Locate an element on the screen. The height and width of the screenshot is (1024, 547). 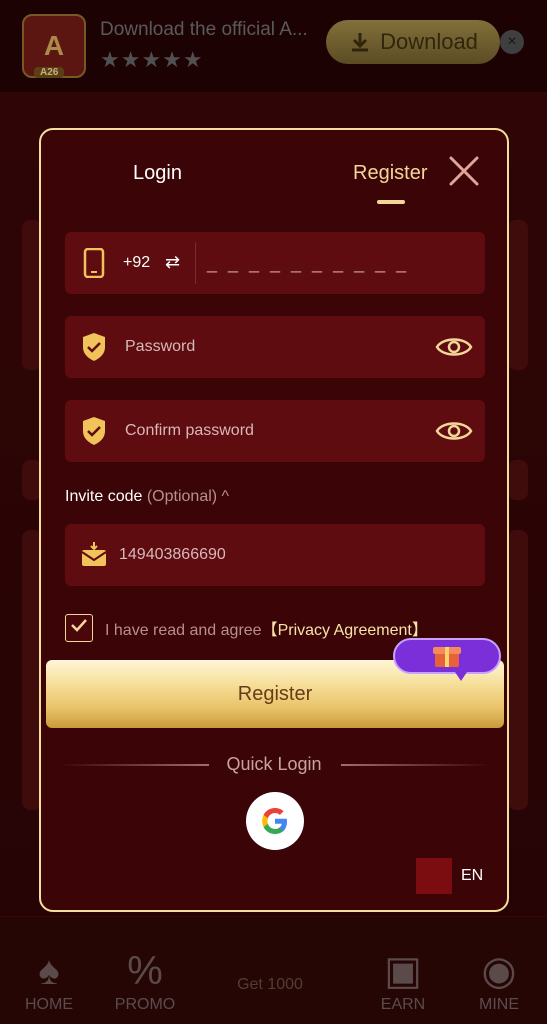
google-icon is located at coordinates (274, 821).